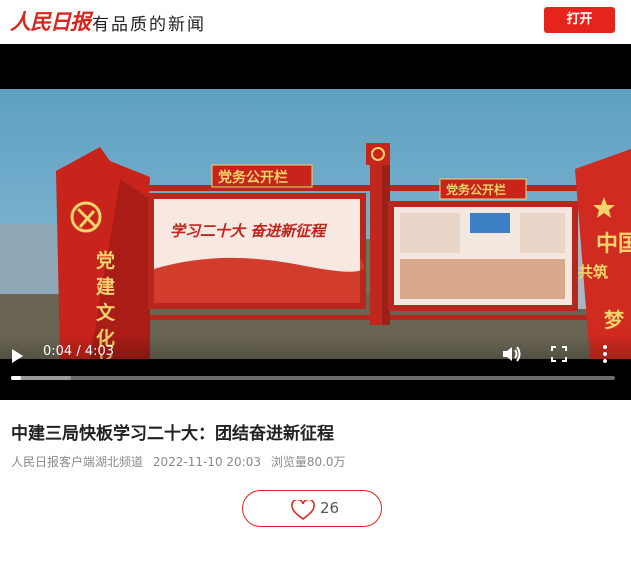 This screenshot has height=571, width=631. I want to click on article-meta: 人民日报客户端湖北频道 2022-11-10 20:03 浏览量80.0万, so click(181, 461).